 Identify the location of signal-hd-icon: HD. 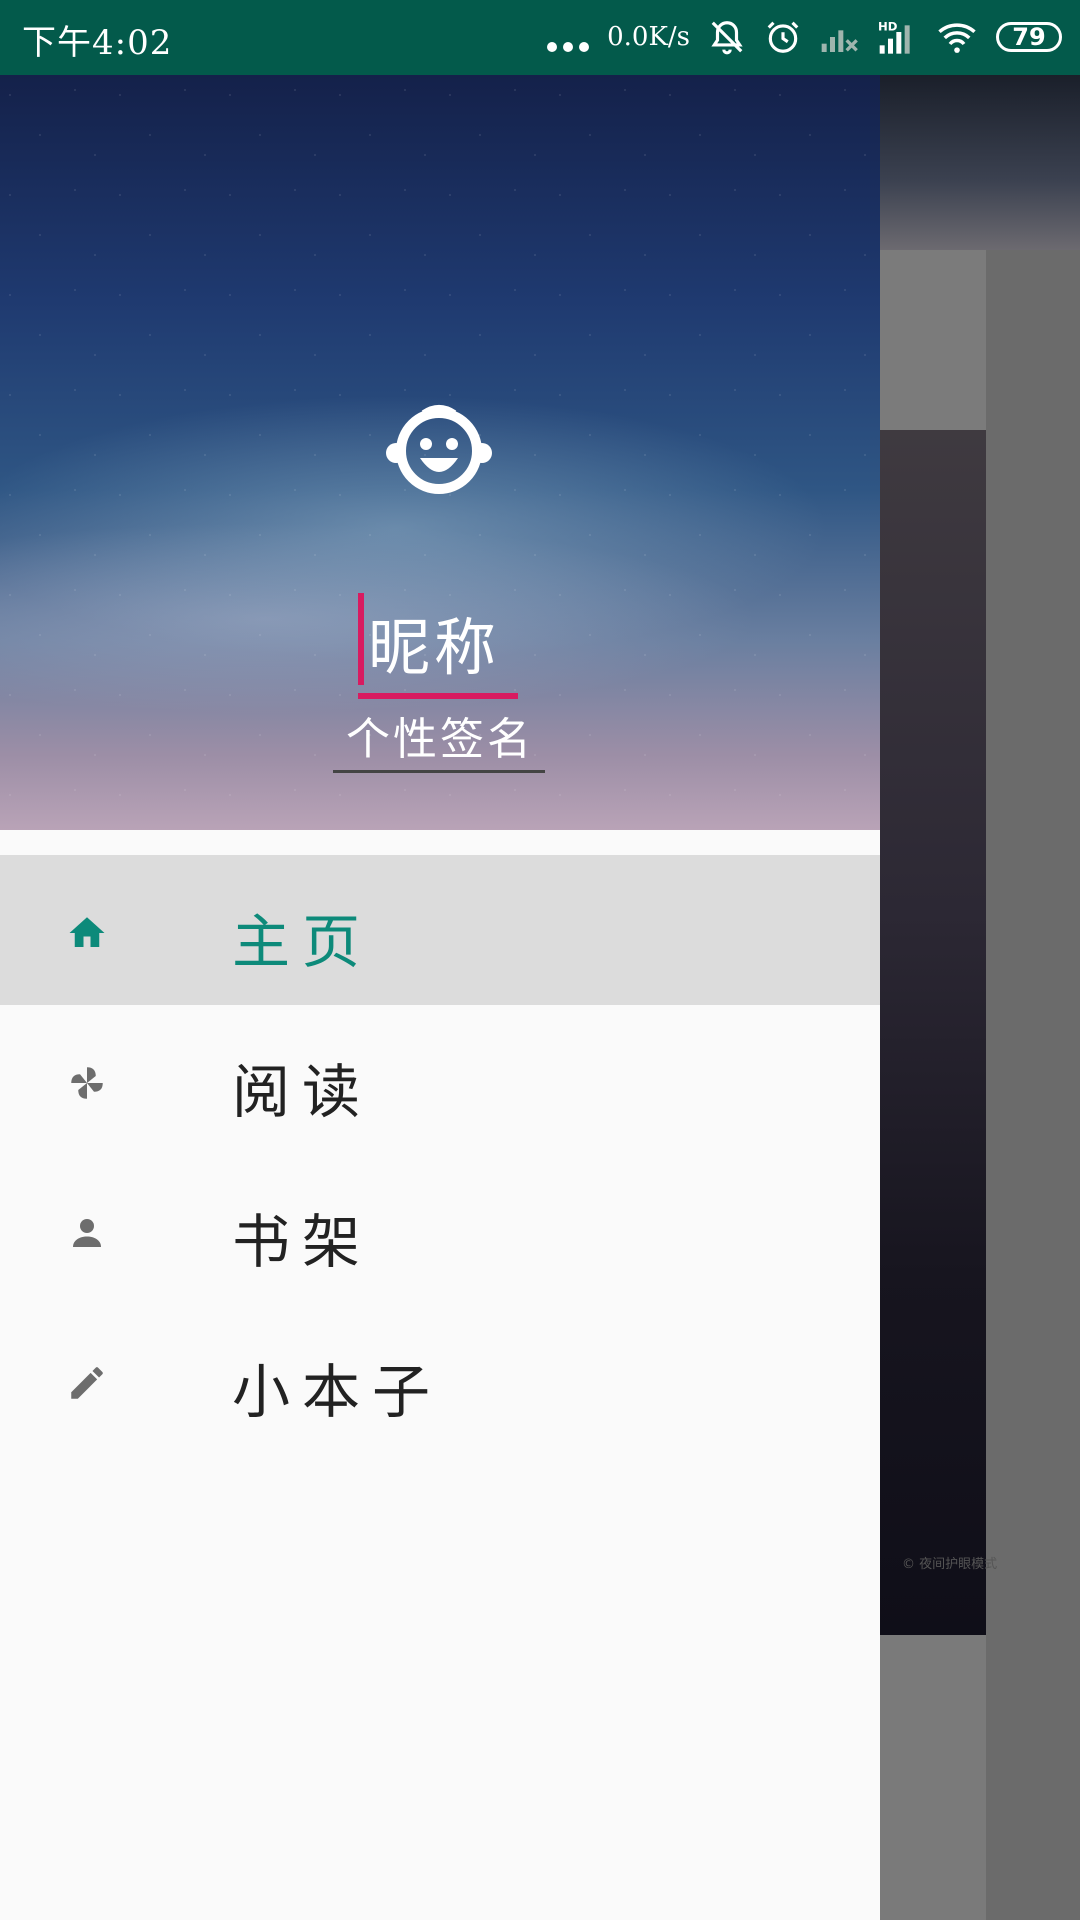
(894, 36).